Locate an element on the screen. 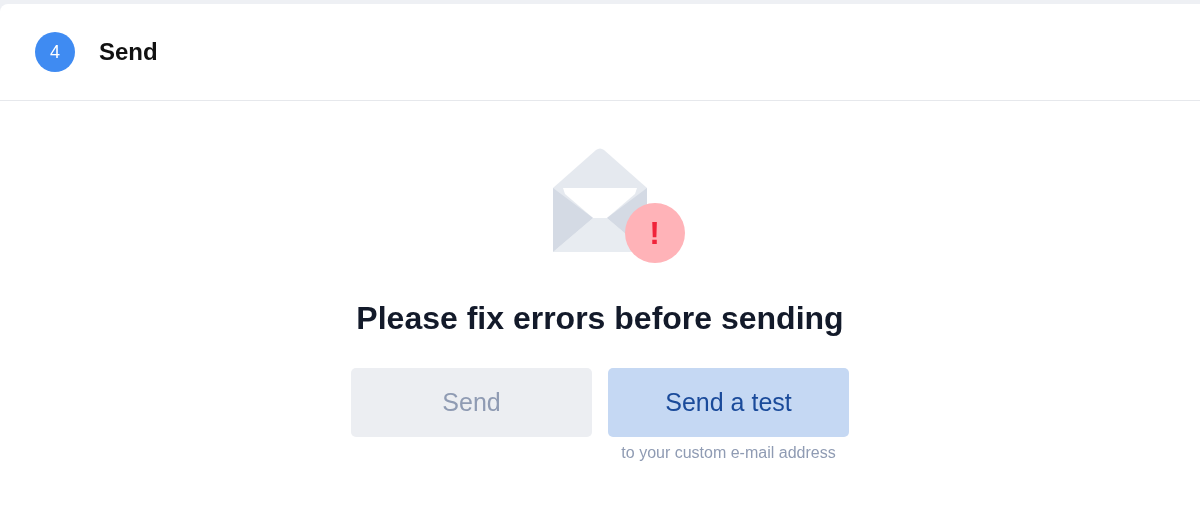  step-number: 4 is located at coordinates (55, 52).